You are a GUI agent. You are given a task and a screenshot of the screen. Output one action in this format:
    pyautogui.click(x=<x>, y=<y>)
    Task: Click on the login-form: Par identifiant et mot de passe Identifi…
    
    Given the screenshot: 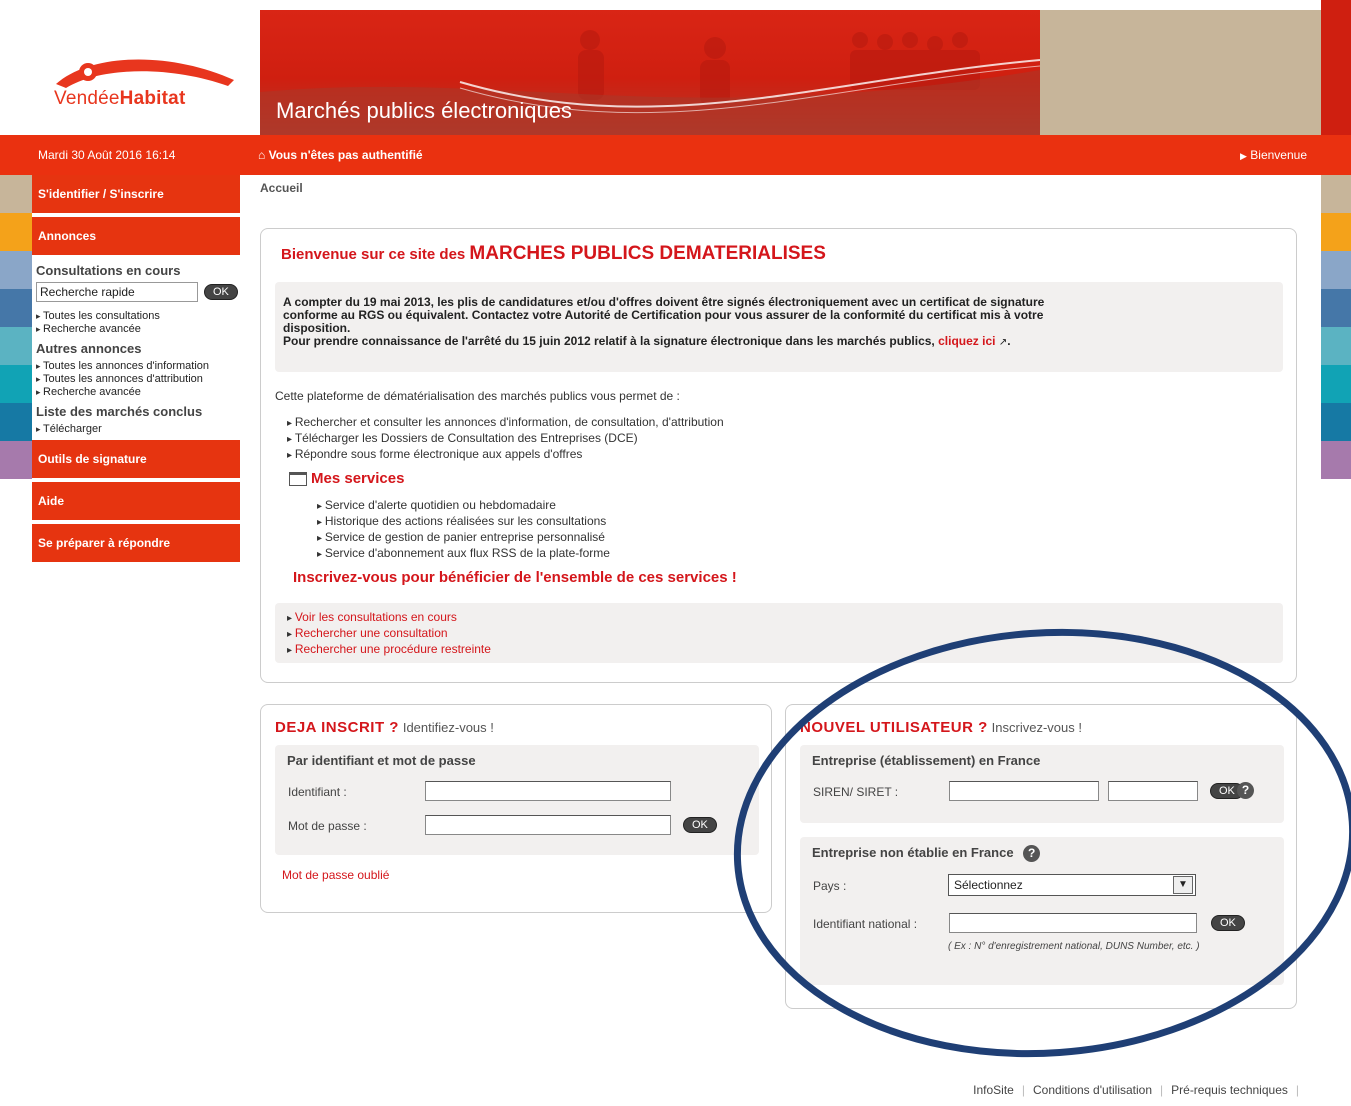 What is the action you would take?
    pyautogui.click(x=517, y=800)
    